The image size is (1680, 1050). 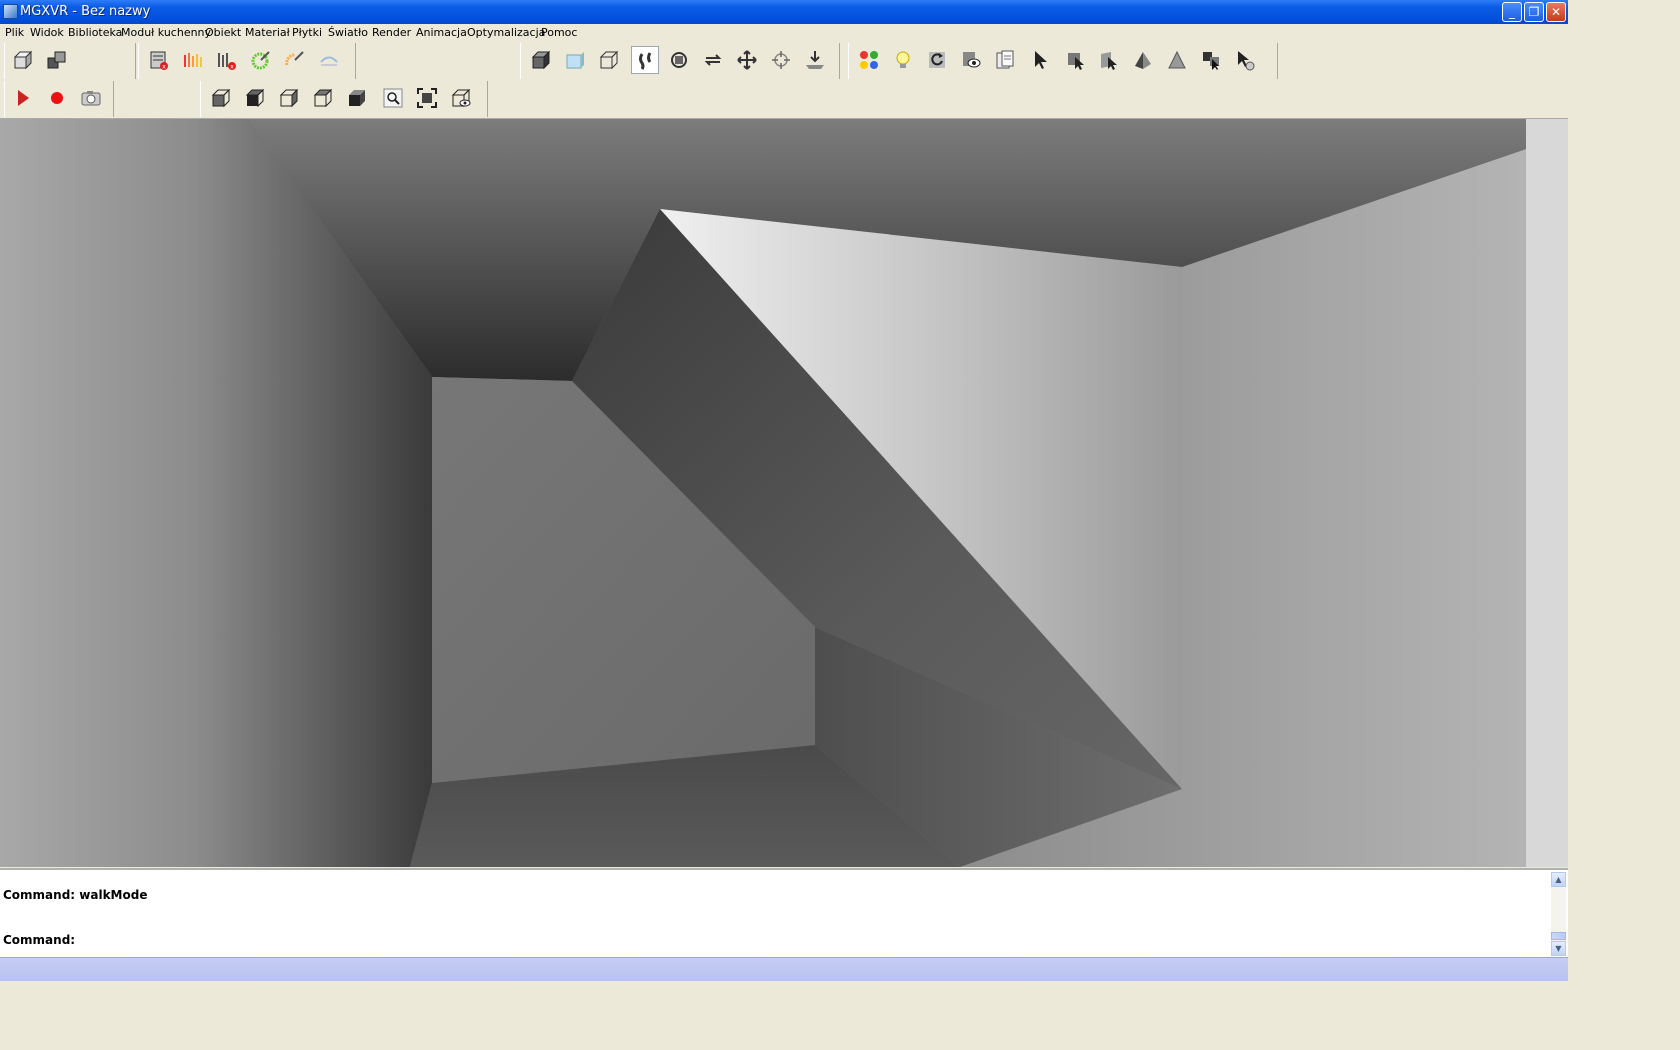 I want to click on select-face-icon, so click(x=1109, y=60).